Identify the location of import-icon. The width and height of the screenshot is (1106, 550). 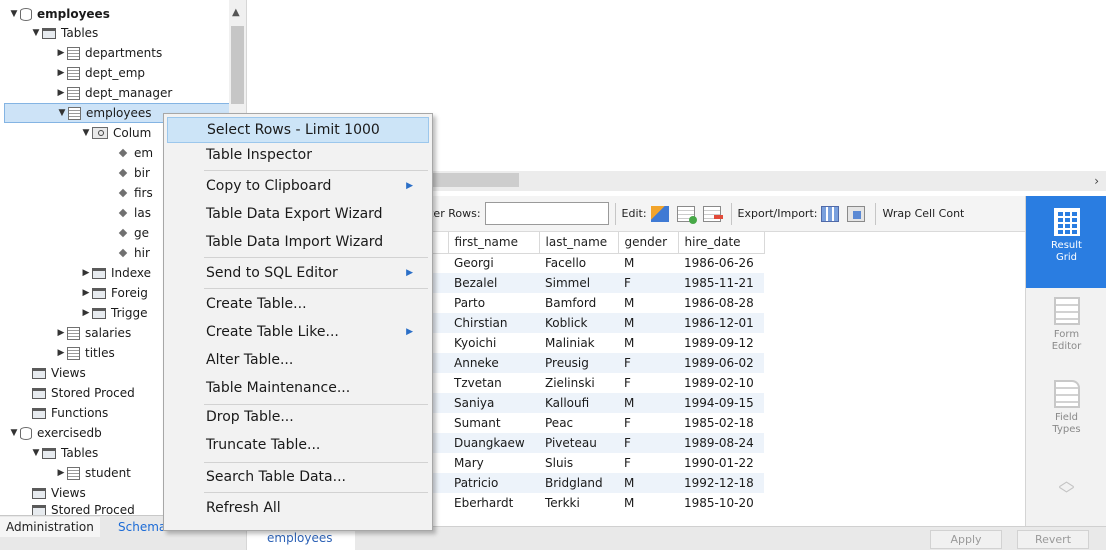
(856, 213).